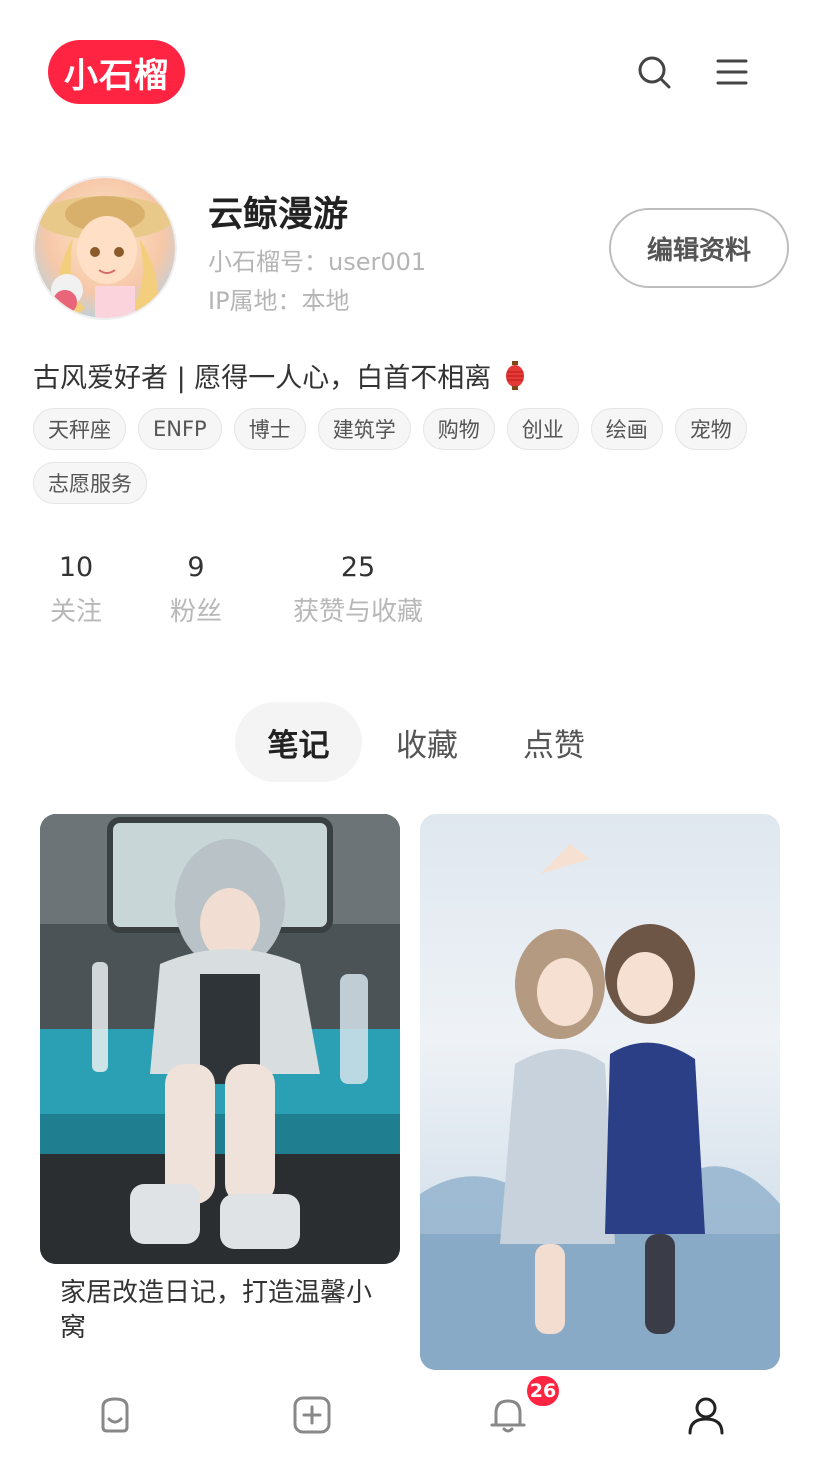  What do you see at coordinates (278, 215) in the screenshot?
I see `username: 云鲸漫游` at bounding box center [278, 215].